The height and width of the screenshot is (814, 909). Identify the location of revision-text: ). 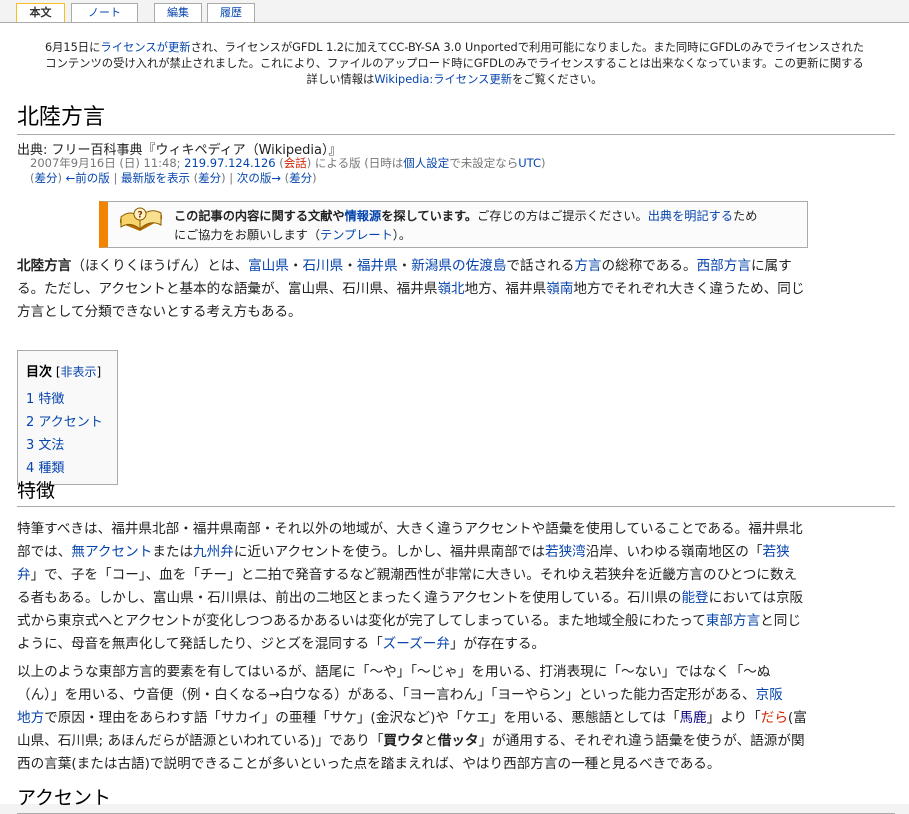
(543, 163).